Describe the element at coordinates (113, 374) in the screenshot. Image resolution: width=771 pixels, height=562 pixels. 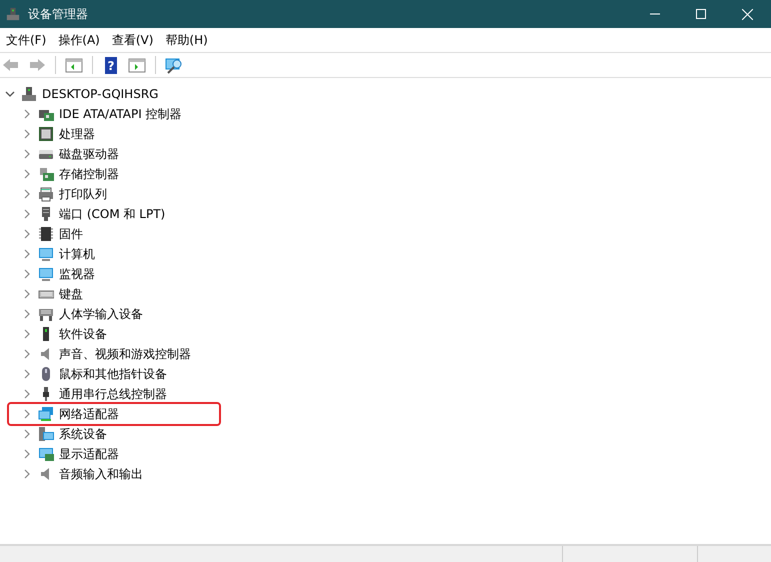
I see `tree-item: 鼠标和其他指针设备` at that location.